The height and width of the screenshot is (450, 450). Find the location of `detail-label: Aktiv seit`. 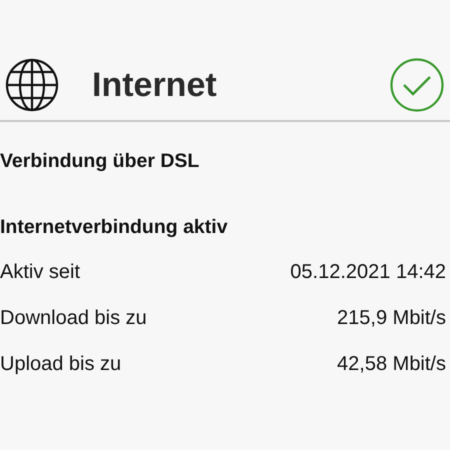

detail-label: Aktiv seit is located at coordinates (40, 271).